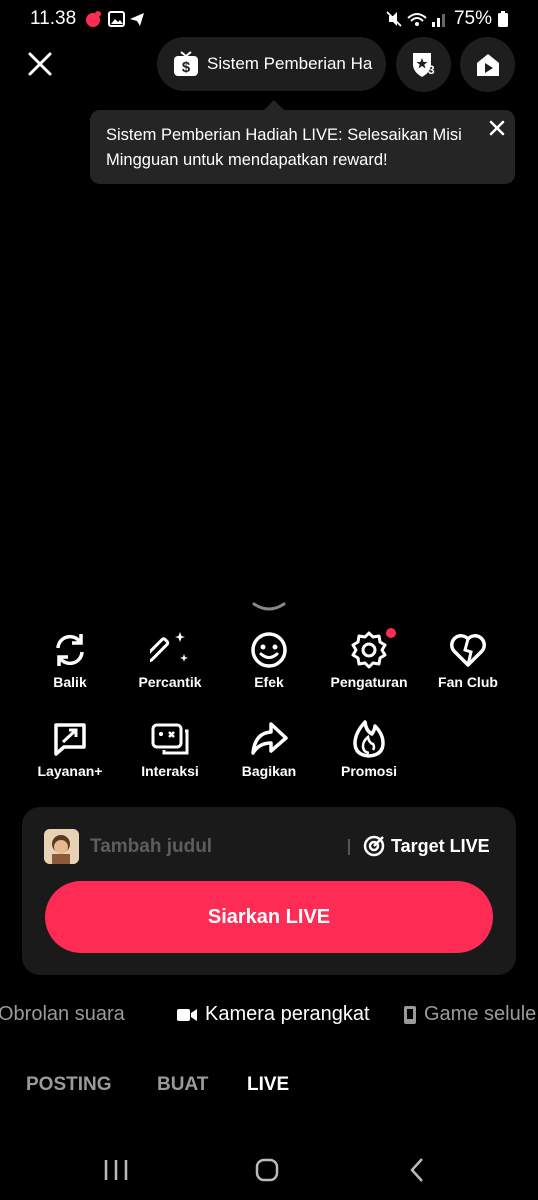  I want to click on divider, so click(349, 847).